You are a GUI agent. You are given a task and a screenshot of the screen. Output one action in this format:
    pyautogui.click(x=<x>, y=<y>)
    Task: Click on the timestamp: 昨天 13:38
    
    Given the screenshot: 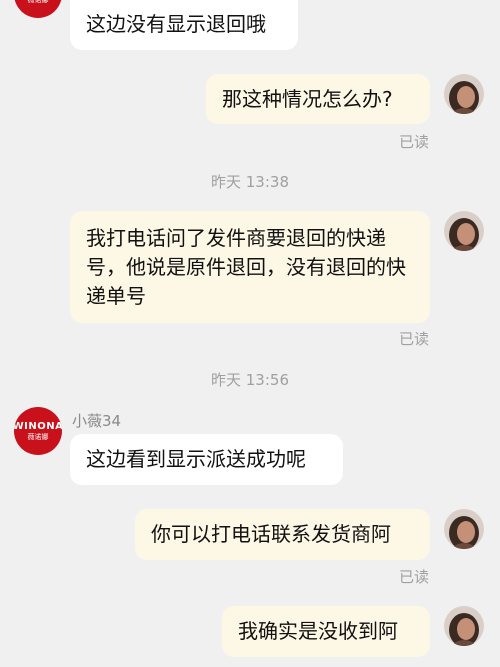 What is the action you would take?
    pyautogui.click(x=250, y=182)
    